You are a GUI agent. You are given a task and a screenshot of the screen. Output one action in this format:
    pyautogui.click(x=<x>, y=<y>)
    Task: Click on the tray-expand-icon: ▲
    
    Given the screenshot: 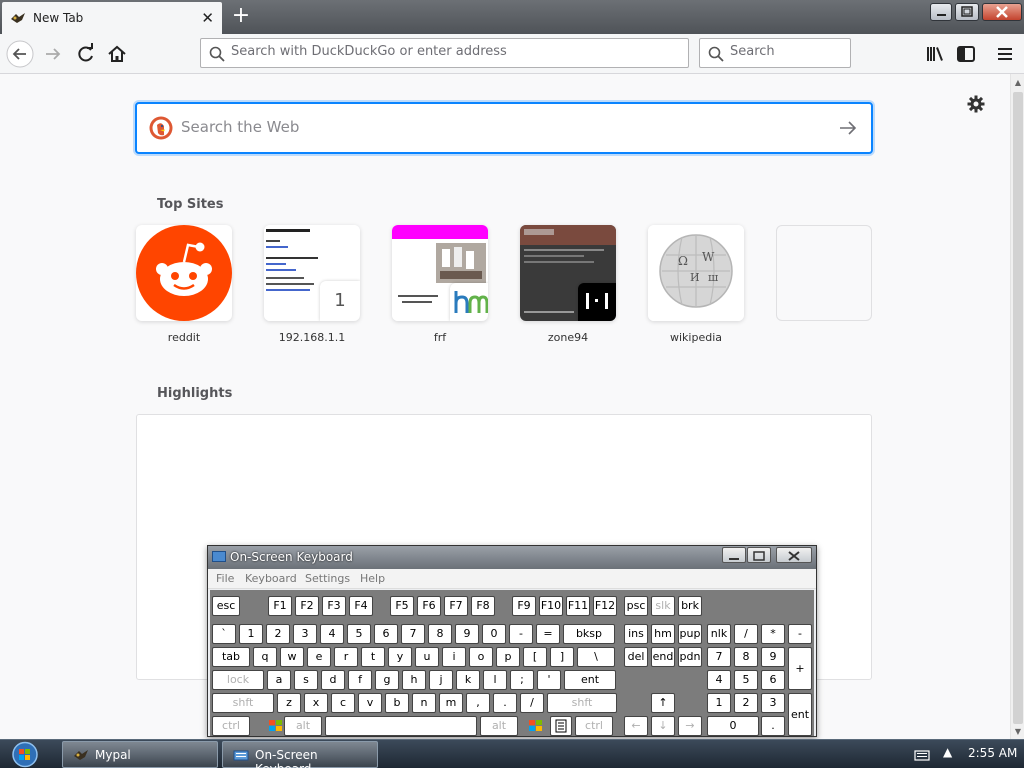 What is the action you would take?
    pyautogui.click(x=947, y=752)
    